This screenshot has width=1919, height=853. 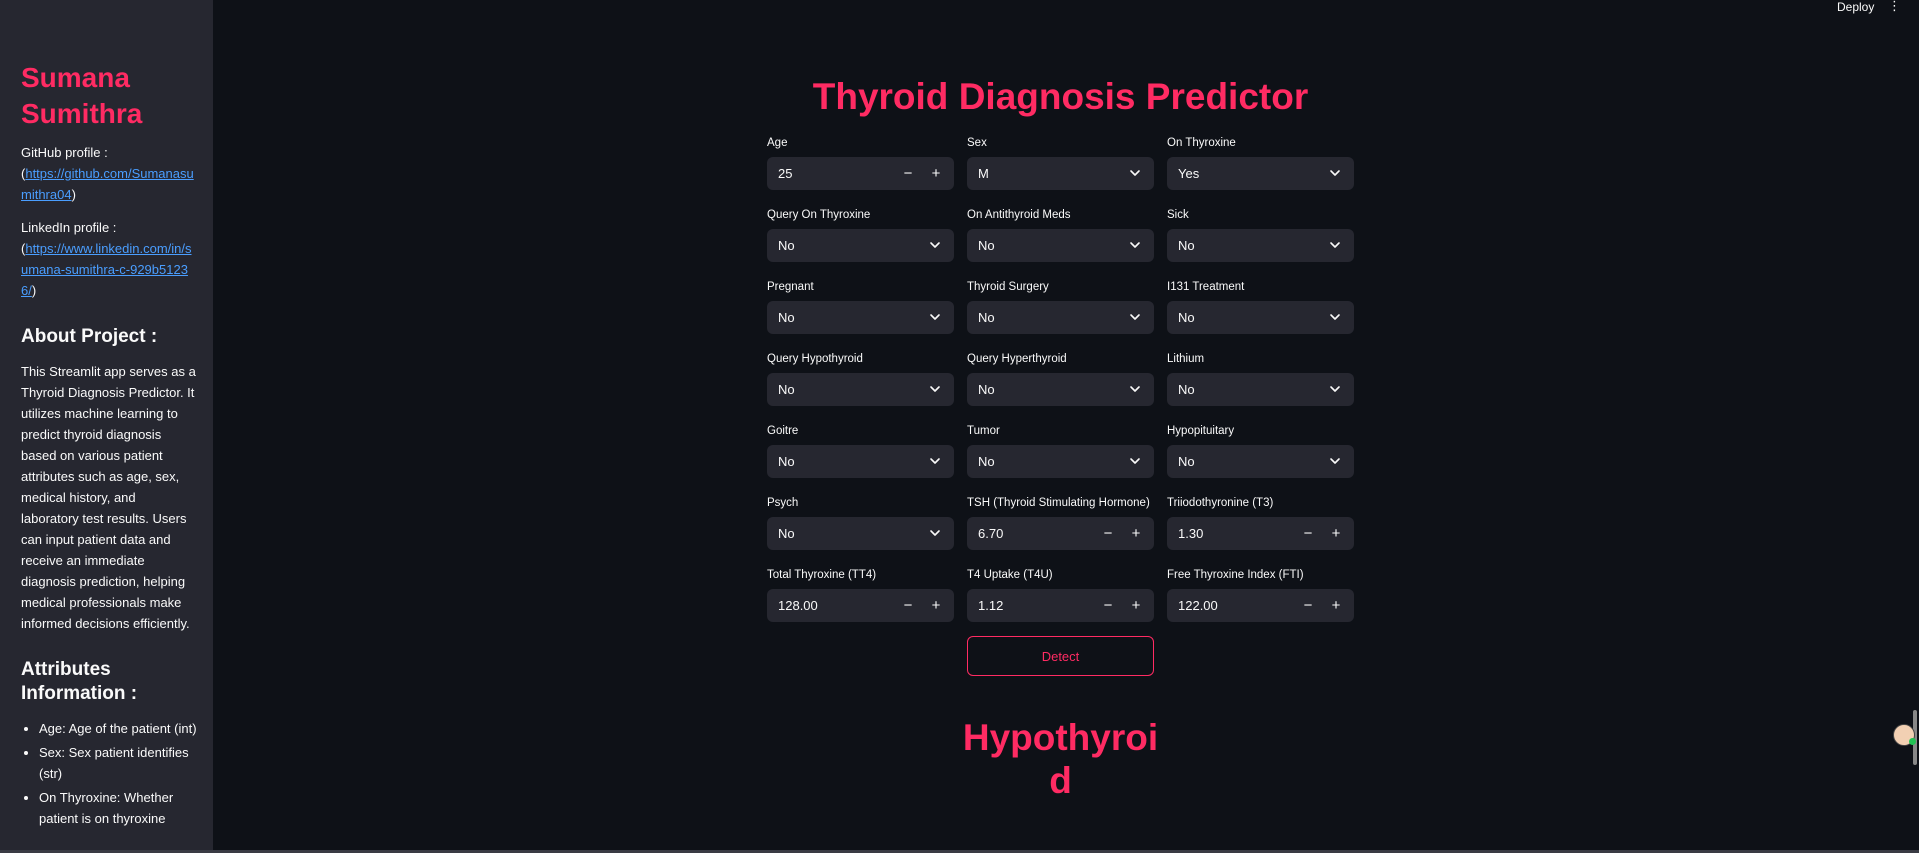 I want to click on field-thyroid-surgery: Thyroid Surgery No, so click(x=1060, y=307).